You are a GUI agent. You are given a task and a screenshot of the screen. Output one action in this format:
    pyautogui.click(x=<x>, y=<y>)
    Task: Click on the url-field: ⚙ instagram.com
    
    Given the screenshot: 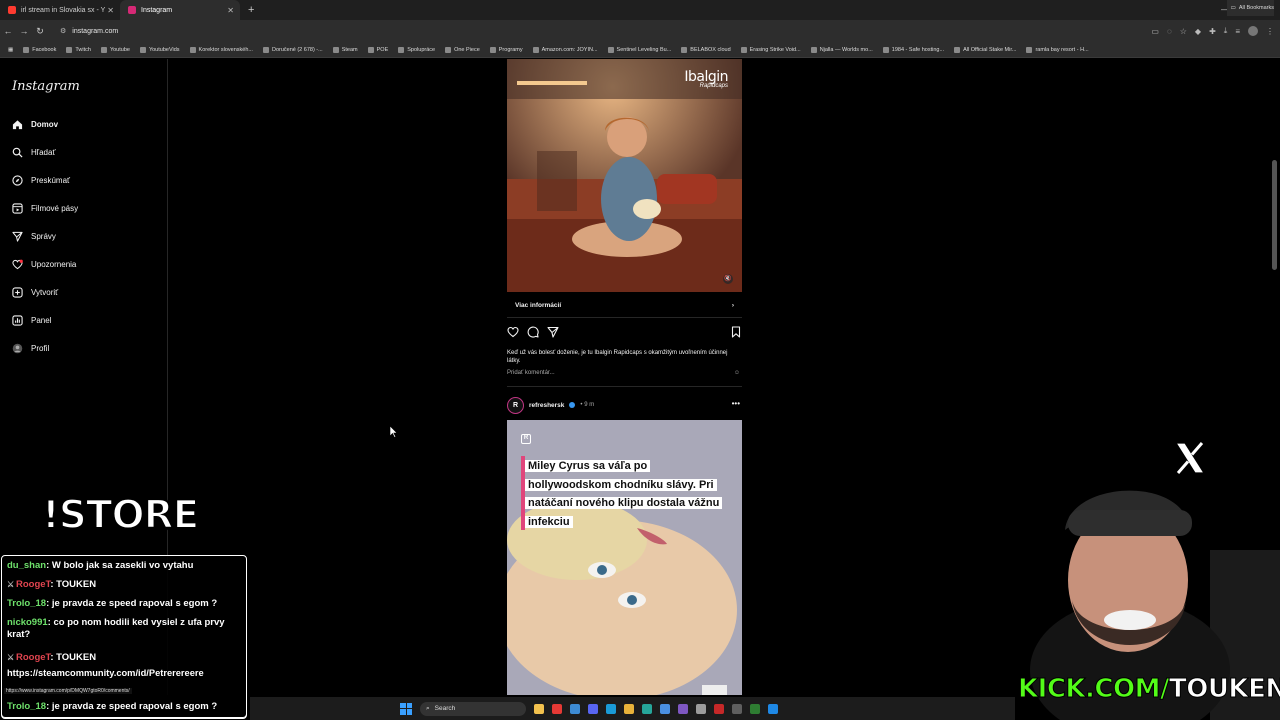 What is the action you would take?
    pyautogui.click(x=574, y=31)
    